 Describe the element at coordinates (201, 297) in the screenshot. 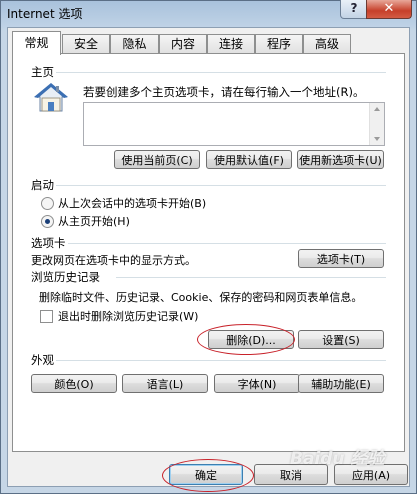

I see `history-description: 删除临时文件、历史记录、Cookie、保存的密码和网页表单信息。` at that location.